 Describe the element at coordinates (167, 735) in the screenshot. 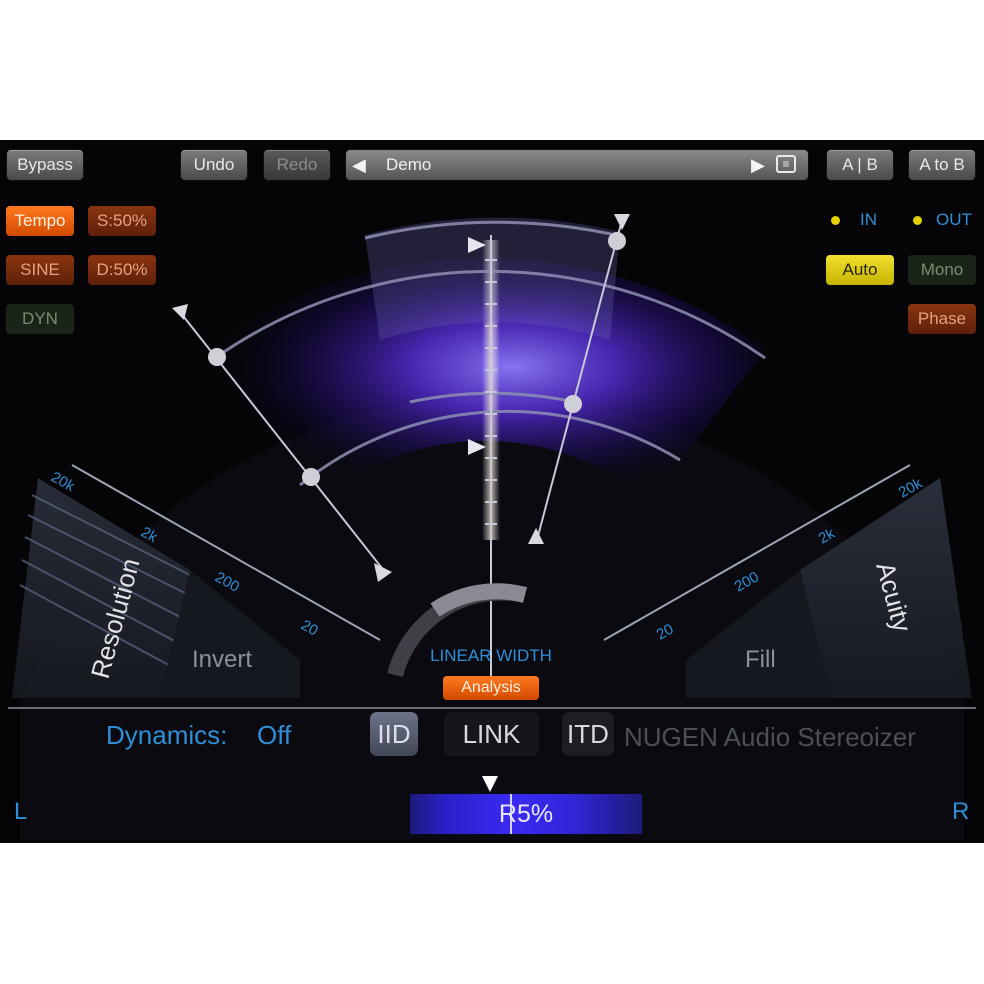

I see `dynamics-label: Dynamics:` at that location.